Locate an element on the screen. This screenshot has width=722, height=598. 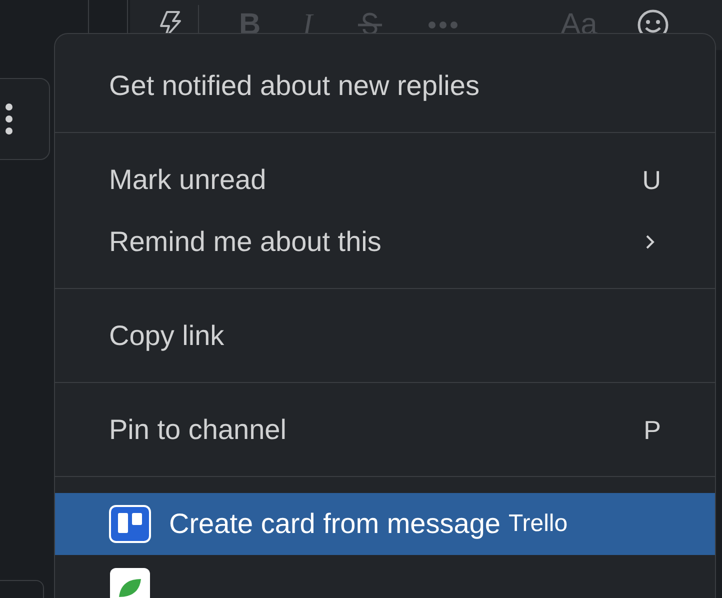
shortcut-key: U is located at coordinates (651, 180).